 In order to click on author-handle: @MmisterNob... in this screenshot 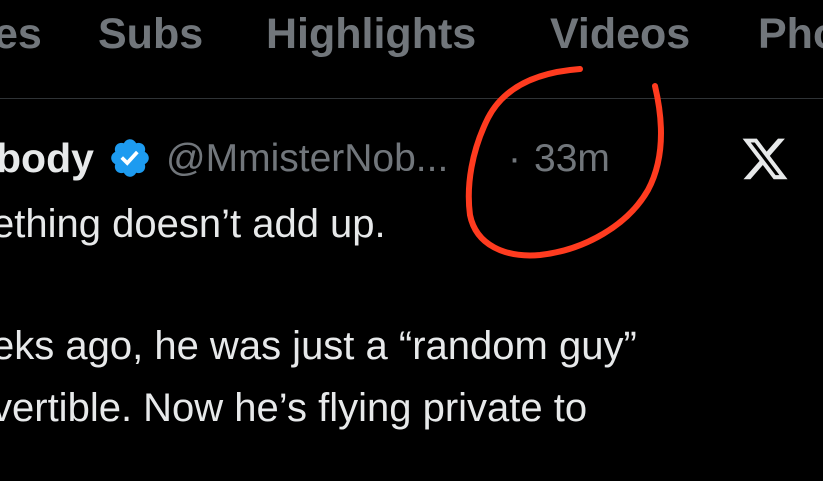, I will do `click(333, 159)`.